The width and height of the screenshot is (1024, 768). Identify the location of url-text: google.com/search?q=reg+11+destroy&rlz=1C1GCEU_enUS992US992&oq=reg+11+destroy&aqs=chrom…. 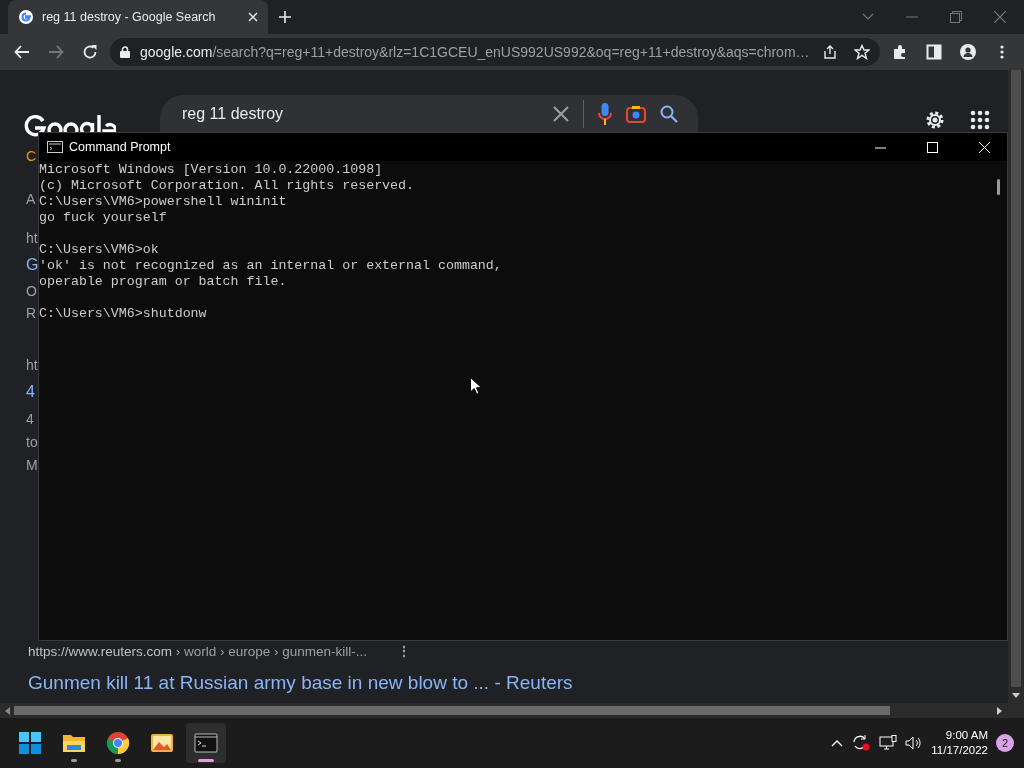
(475, 52).